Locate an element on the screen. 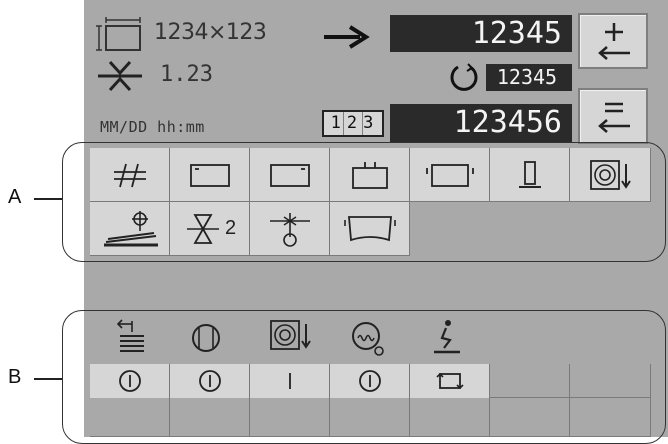  size-value: 1234×123 is located at coordinates (210, 32).